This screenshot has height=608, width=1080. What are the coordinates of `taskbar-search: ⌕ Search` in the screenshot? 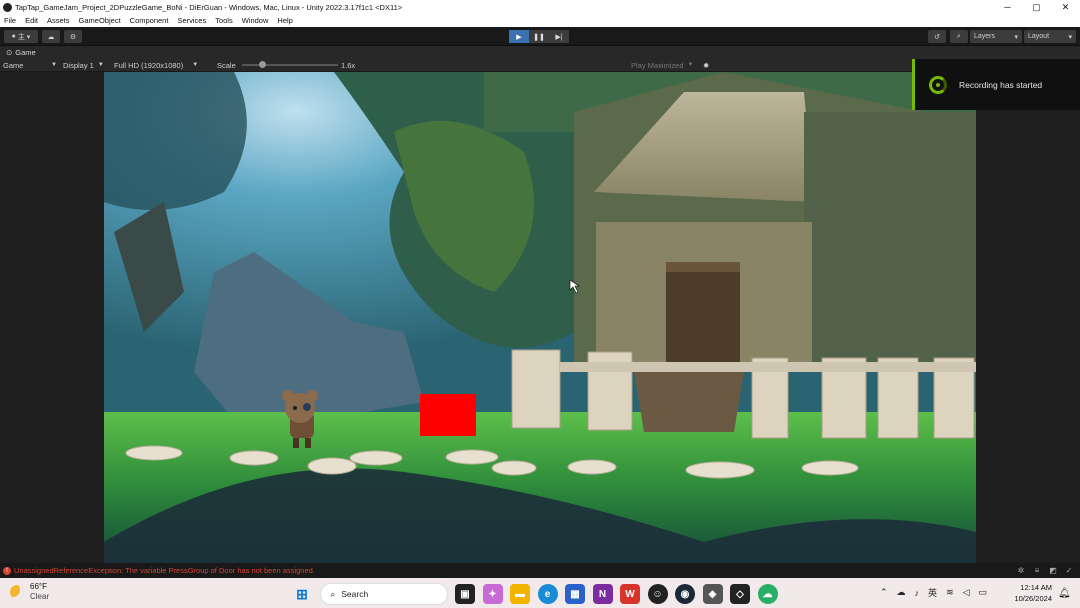 It's located at (383, 594).